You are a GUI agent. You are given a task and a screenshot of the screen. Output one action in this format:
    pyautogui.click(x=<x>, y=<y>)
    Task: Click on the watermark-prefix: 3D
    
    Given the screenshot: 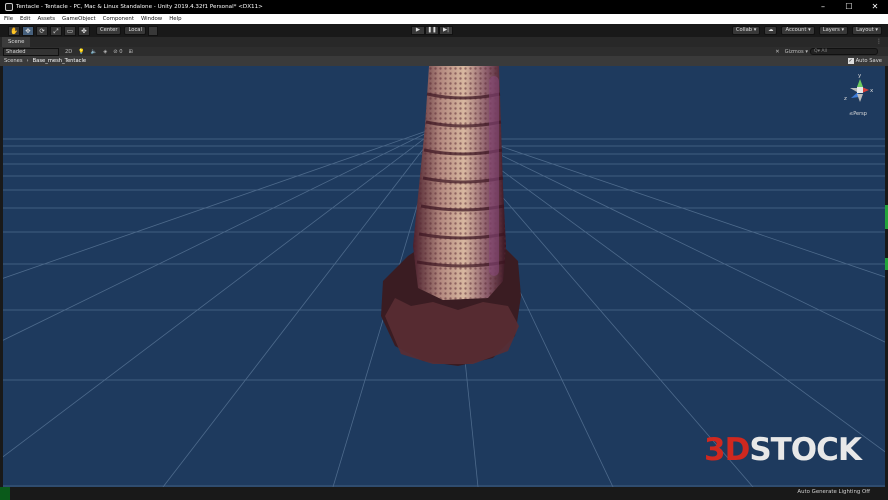 What is the action you would take?
    pyautogui.click(x=727, y=450)
    